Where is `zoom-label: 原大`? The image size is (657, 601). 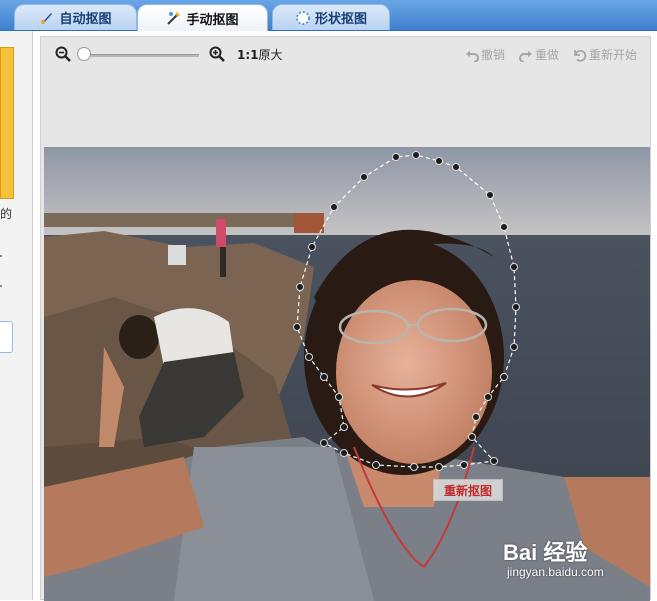 zoom-label: 原大 is located at coordinates (270, 55).